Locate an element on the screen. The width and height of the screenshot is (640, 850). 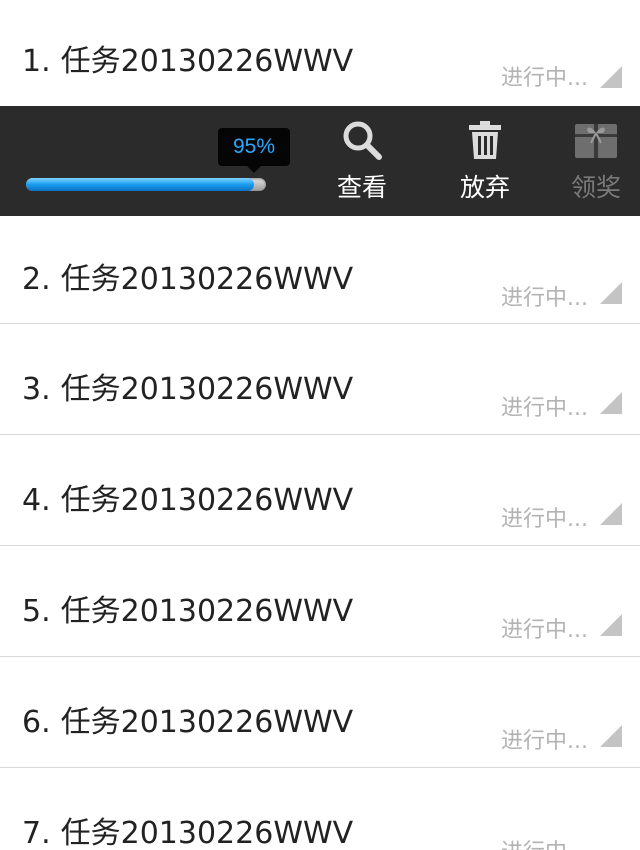
task-title: 6. 任务20130226WWV is located at coordinates (187, 719).